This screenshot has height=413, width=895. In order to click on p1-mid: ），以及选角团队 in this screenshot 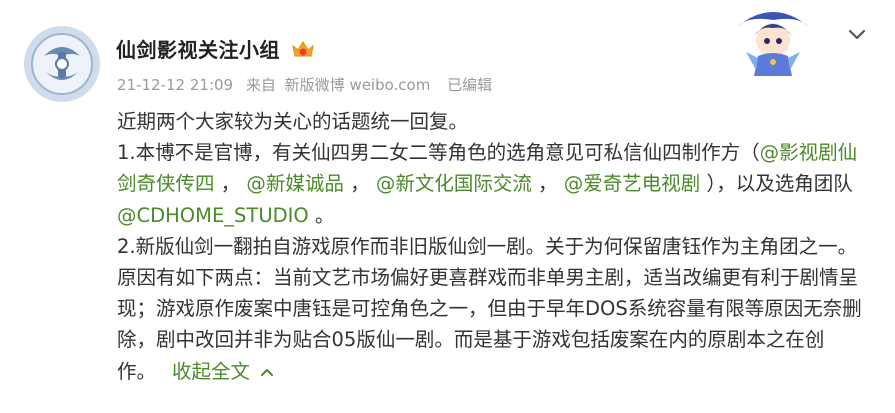, I will do `click(776, 184)`.